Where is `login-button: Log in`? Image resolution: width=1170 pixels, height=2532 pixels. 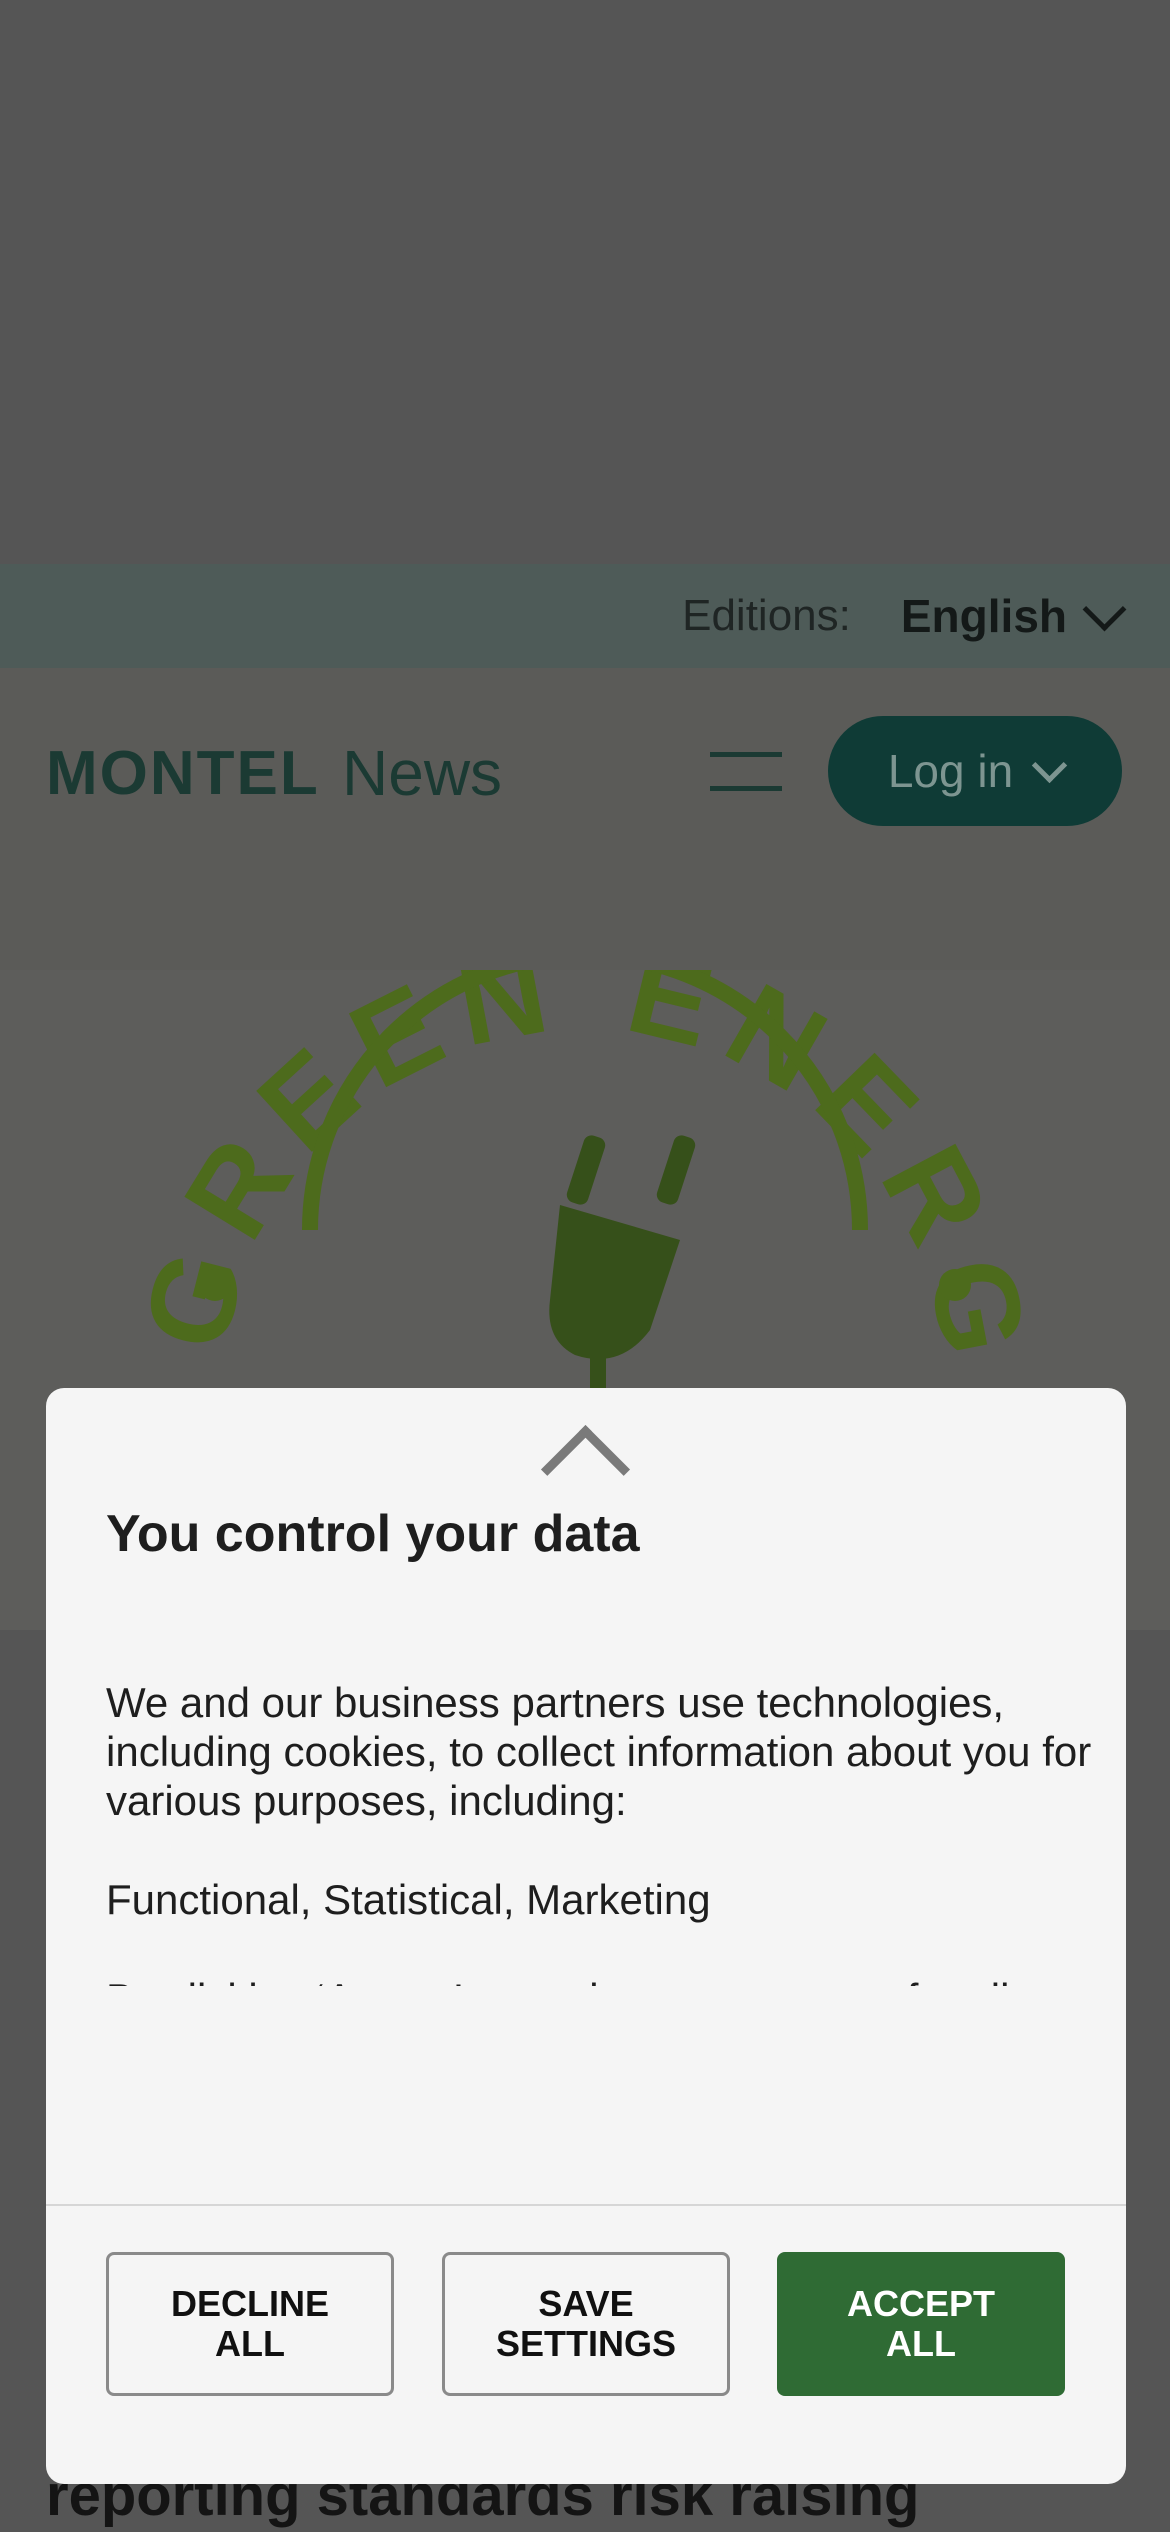 login-button: Log in is located at coordinates (975, 771).